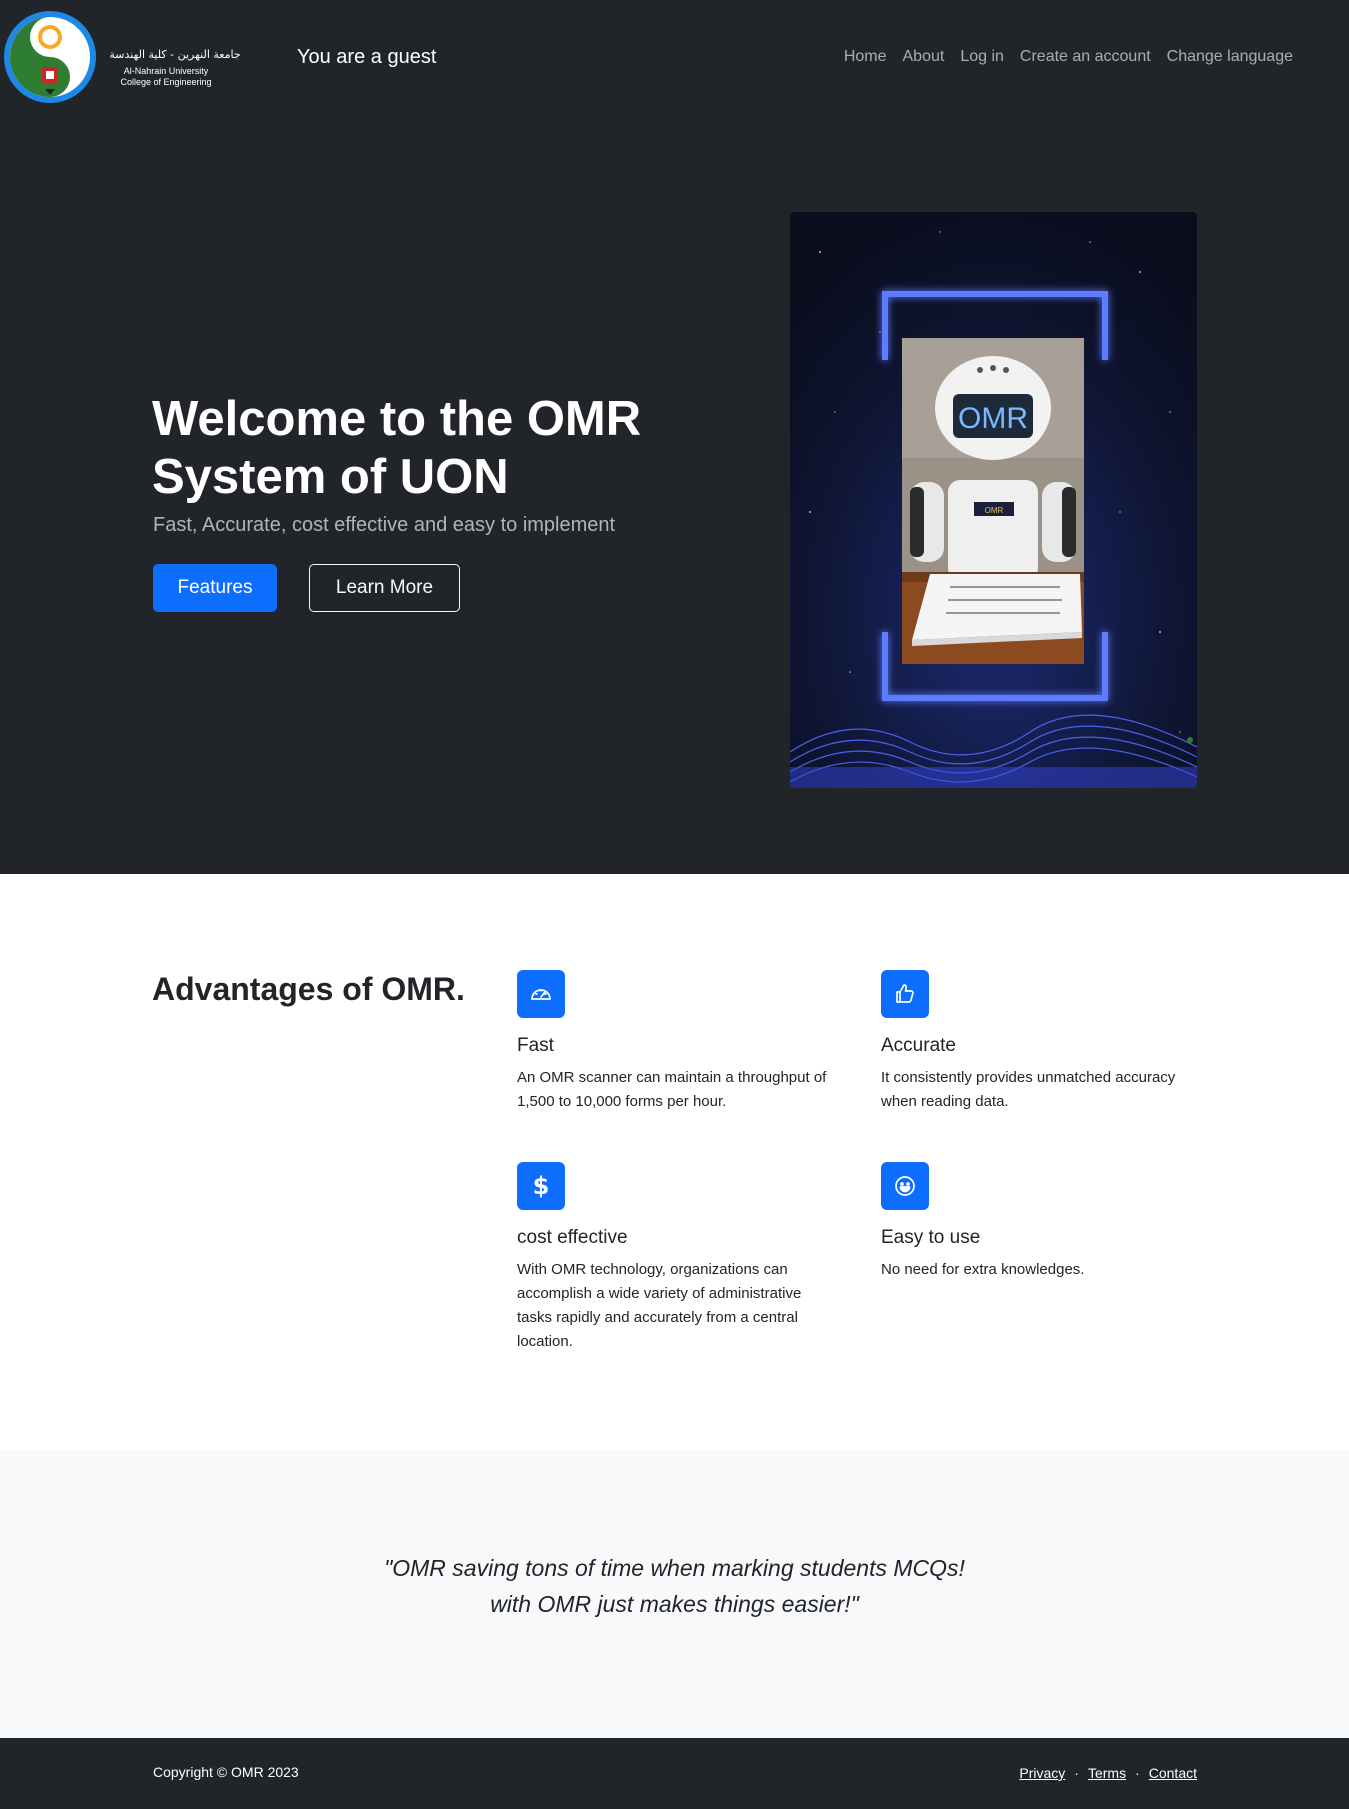  What do you see at coordinates (993, 500) in the screenshot?
I see `hero-robot-image: OMR OMR` at bounding box center [993, 500].